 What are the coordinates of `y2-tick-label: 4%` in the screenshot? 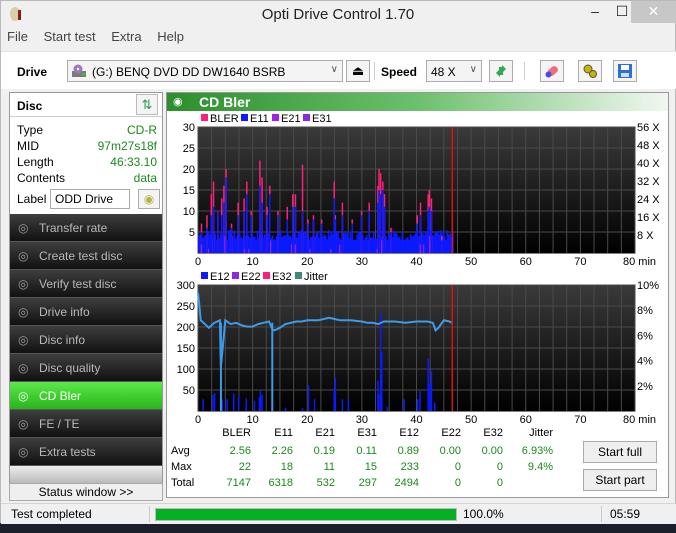 It's located at (645, 362).